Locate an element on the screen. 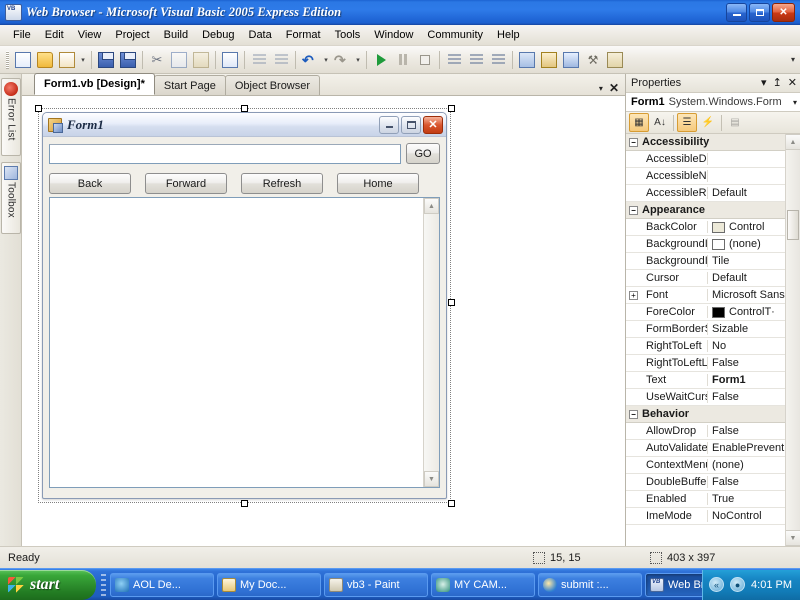 Image resolution: width=800 pixels, height=600 pixels. property-value: Form1 is located at coordinates (746, 380).